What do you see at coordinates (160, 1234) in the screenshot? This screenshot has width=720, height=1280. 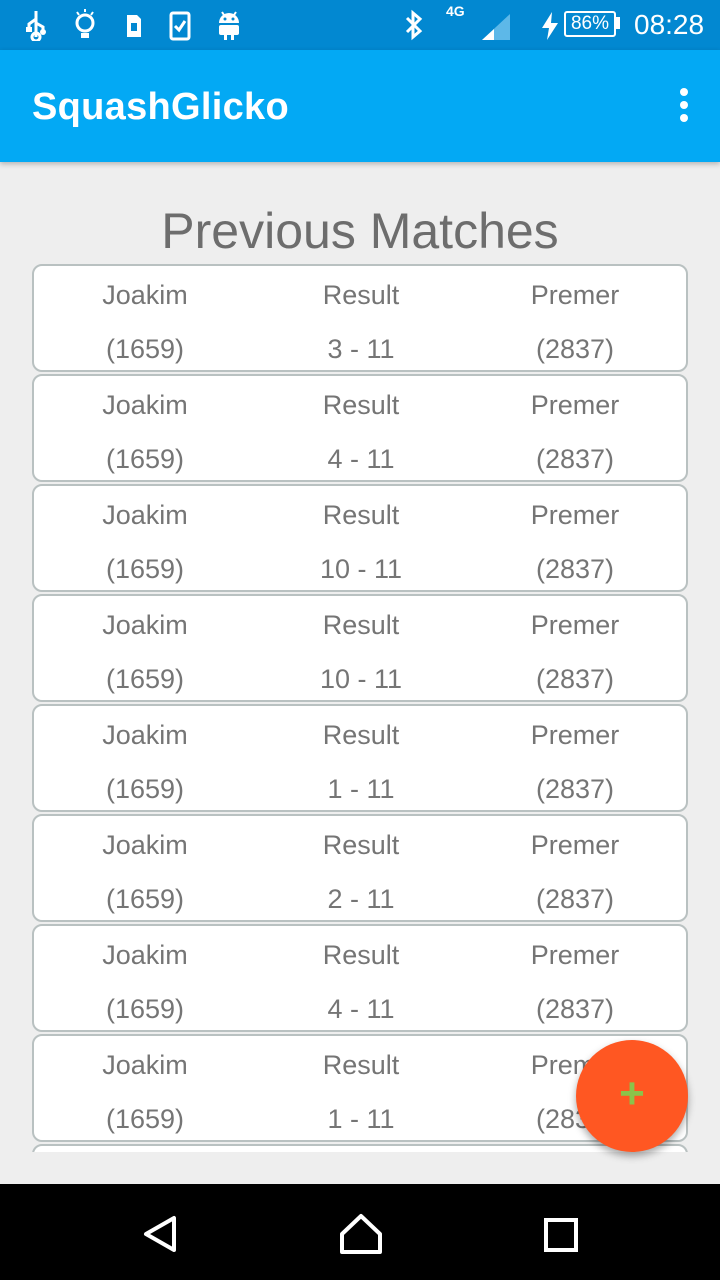 I see `back-icon` at bounding box center [160, 1234].